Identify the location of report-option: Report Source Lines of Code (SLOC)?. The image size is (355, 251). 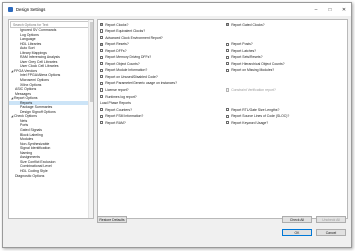
(257, 116).